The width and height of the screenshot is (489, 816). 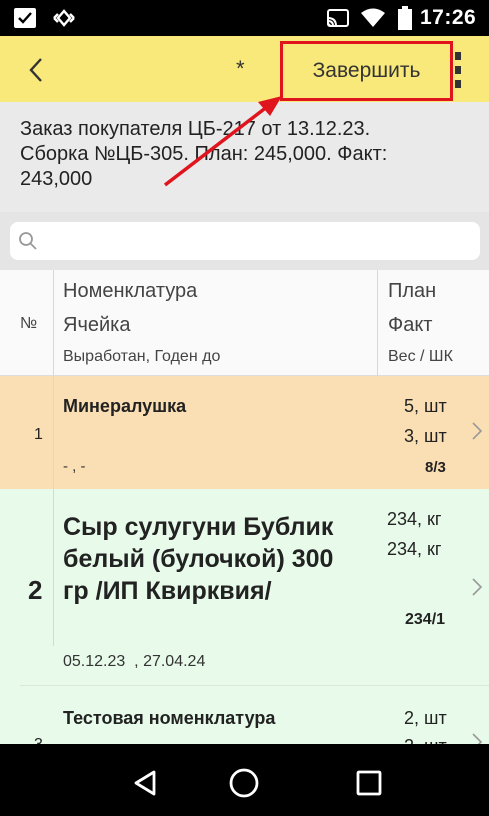 I want to click on col-header-name: Номенклатура, so click(x=130, y=291).